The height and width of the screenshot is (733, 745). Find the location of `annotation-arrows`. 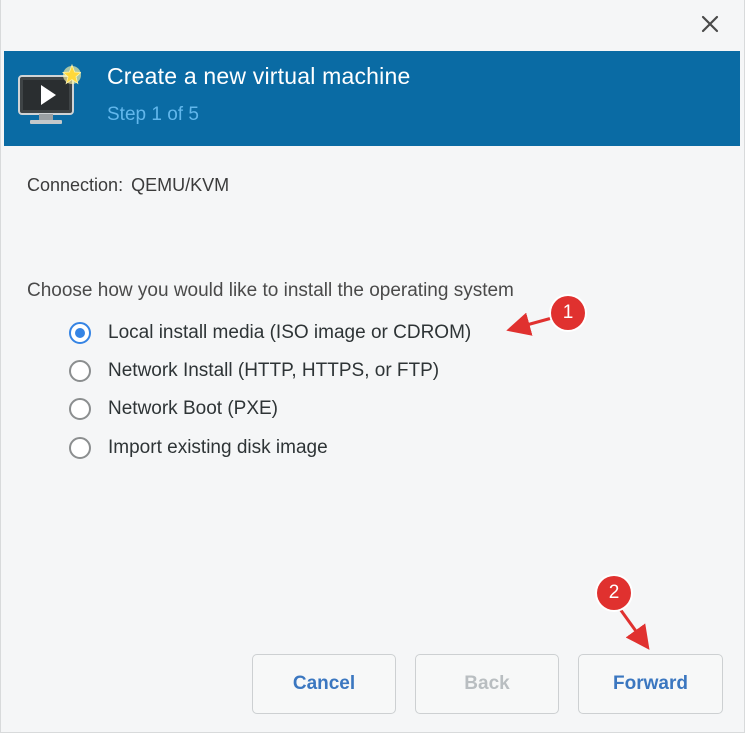

annotation-arrows is located at coordinates (578, 481).